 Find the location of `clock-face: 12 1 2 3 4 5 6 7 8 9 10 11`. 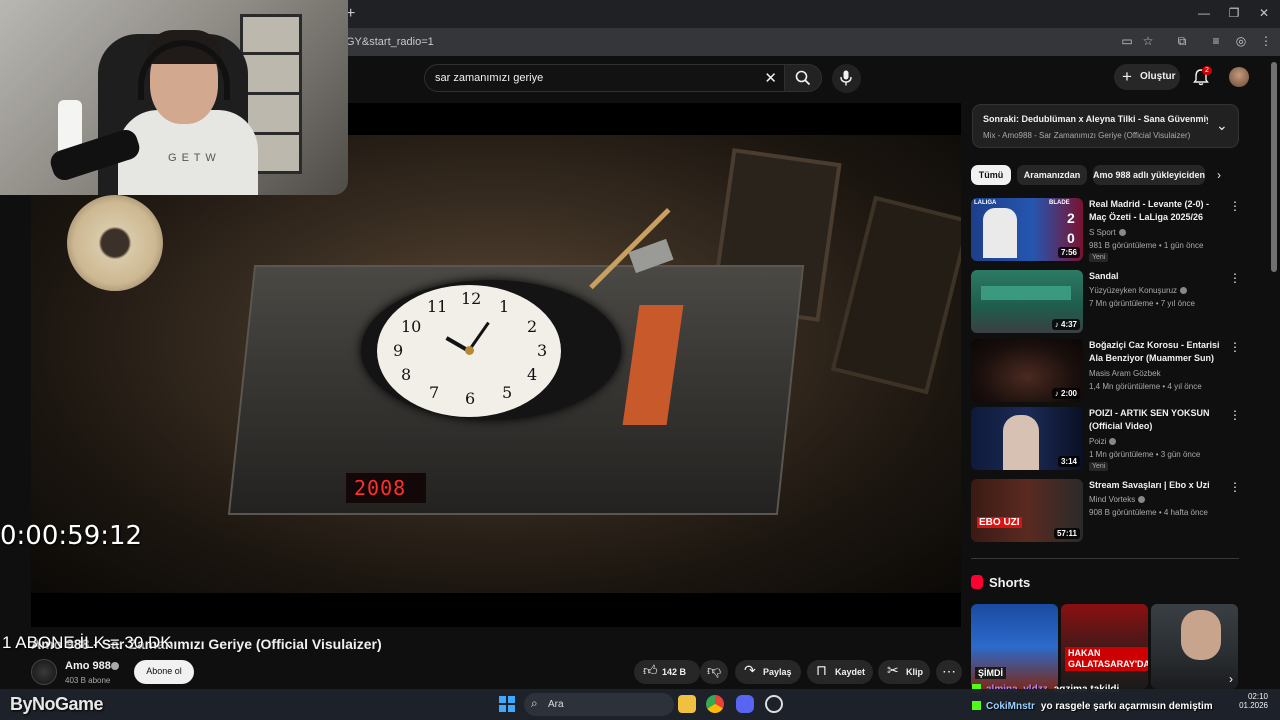

clock-face: 12 1 2 3 4 5 6 7 8 9 10 11 is located at coordinates (469, 351).